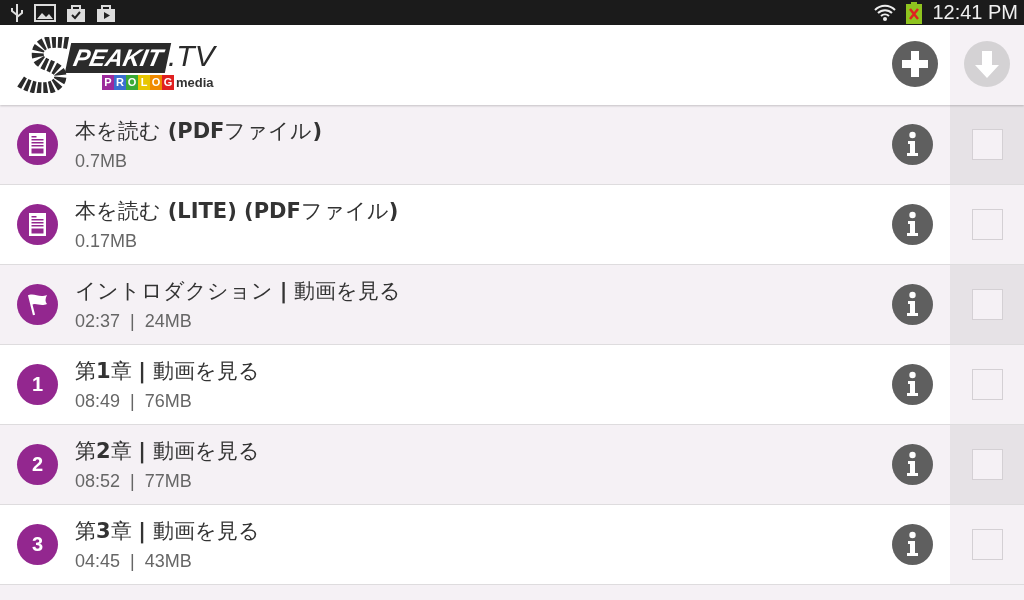 The image size is (1024, 600). I want to click on item-title: 本を読む (LITE) (PDFファイル), so click(237, 211).